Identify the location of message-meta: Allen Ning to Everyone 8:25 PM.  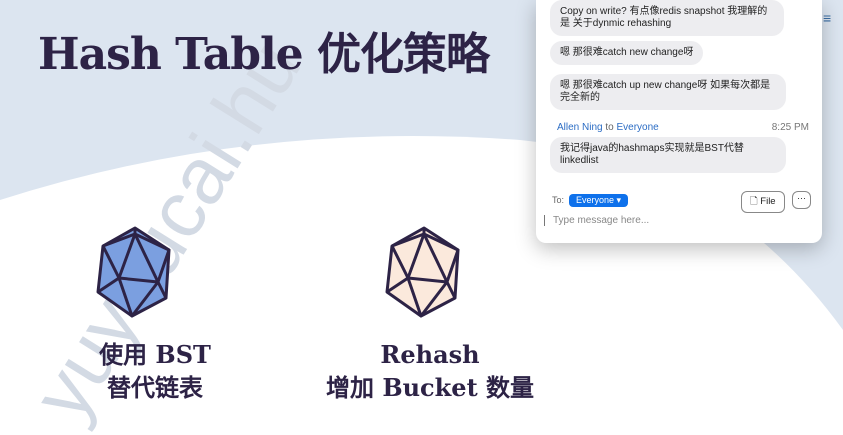
(683, 127).